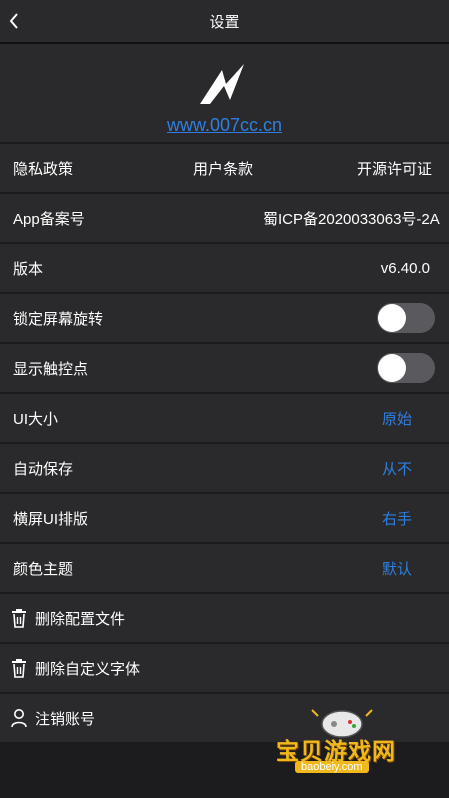  I want to click on lock-rotation-toggle, so click(406, 318).